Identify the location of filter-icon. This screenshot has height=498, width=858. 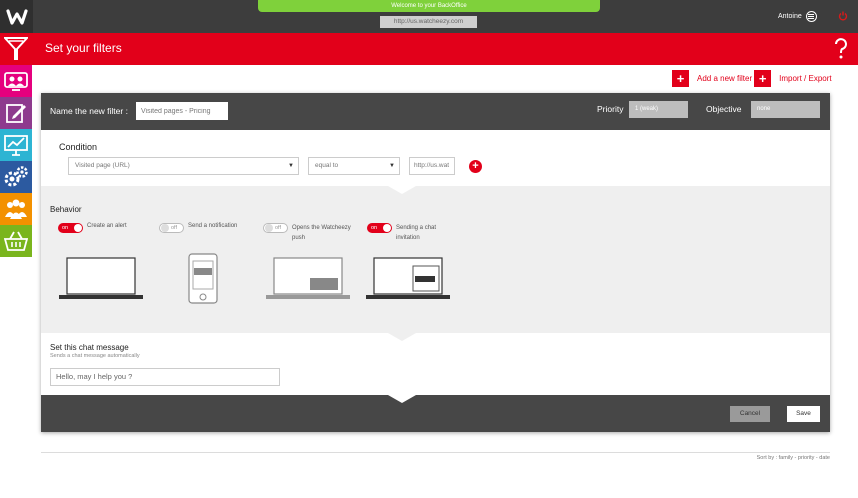
(16, 49).